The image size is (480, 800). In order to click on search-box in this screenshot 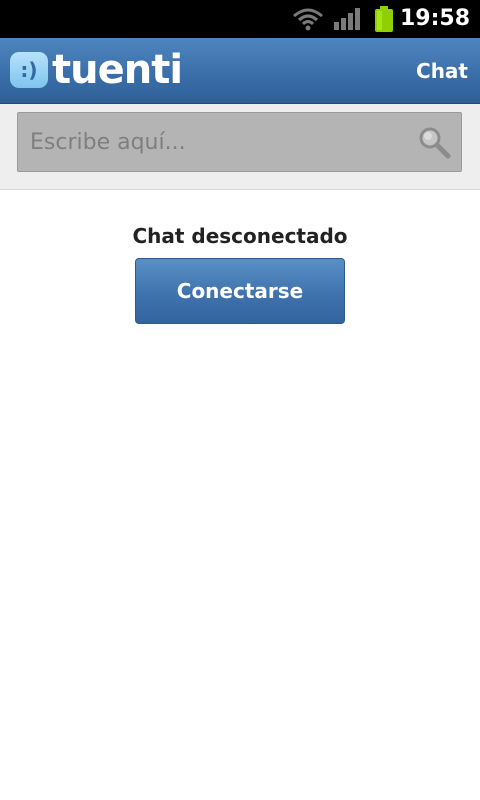, I will do `click(239, 142)`.